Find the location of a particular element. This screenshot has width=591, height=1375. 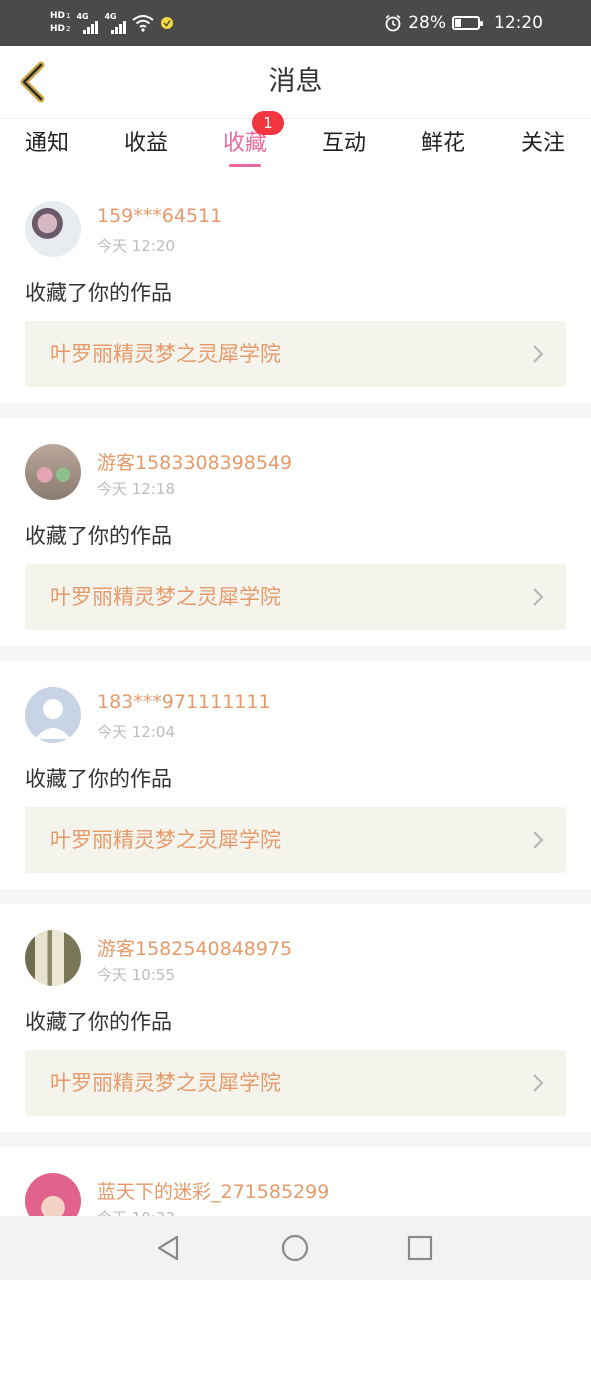

net-type-2: 4G is located at coordinates (110, 16).